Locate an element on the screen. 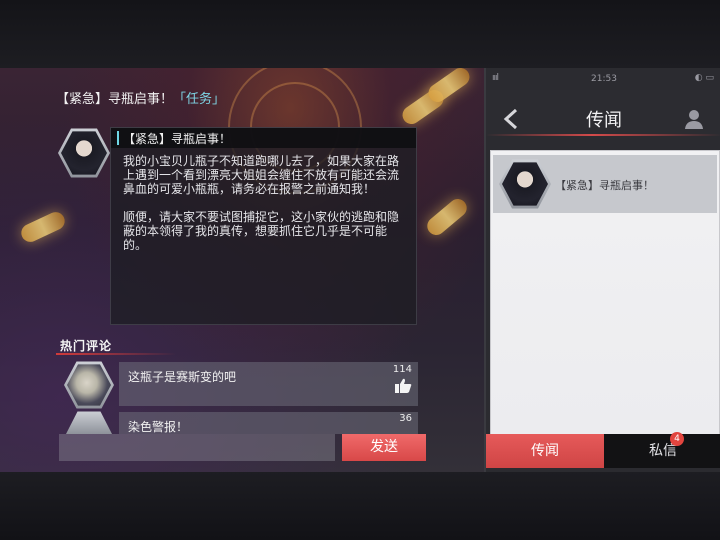  feed-item: 【紧急】寻瓶启事！ is located at coordinates (605, 184).